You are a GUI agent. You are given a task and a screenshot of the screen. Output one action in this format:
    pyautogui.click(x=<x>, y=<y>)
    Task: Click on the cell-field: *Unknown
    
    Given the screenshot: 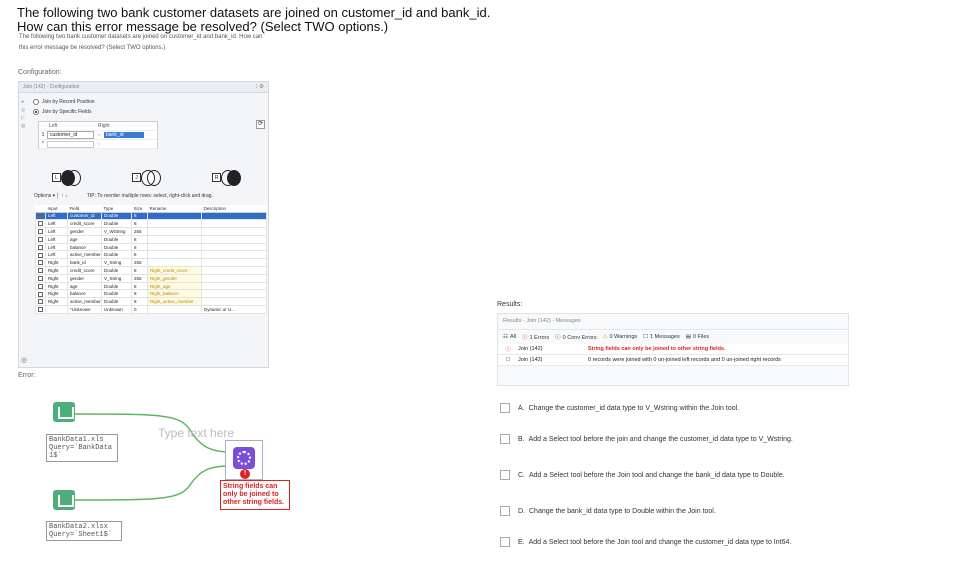 What is the action you would take?
    pyautogui.click(x=84, y=309)
    